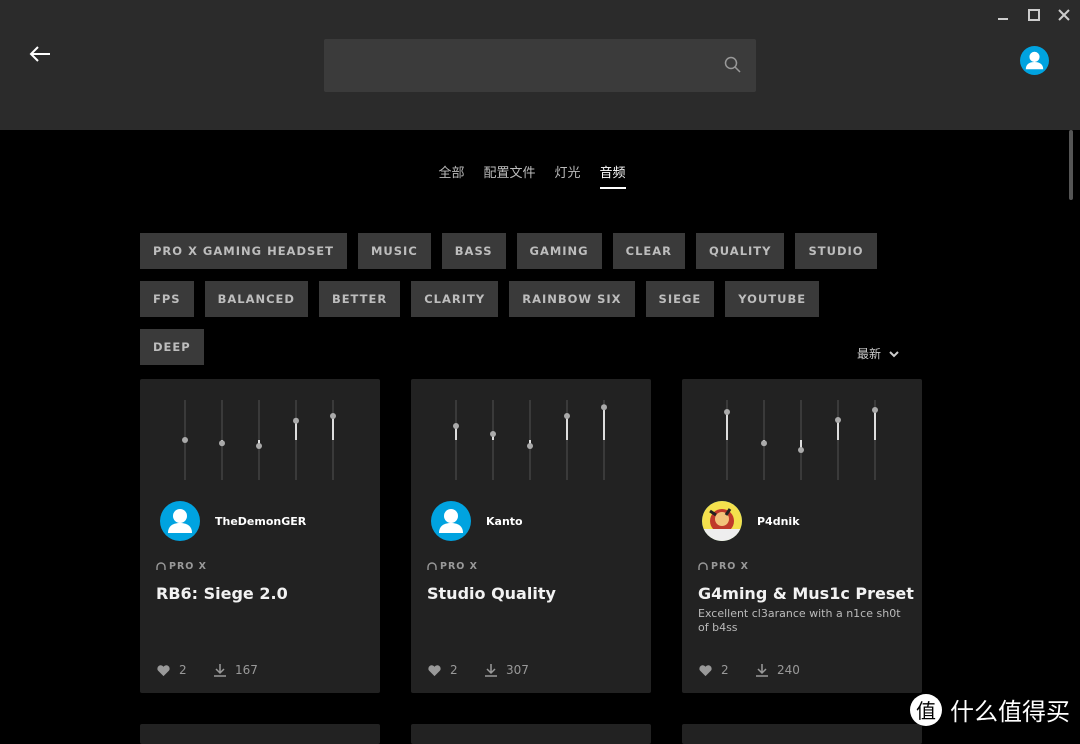 The height and width of the screenshot is (744, 1080). I want to click on downloads-count: 240, so click(788, 670).